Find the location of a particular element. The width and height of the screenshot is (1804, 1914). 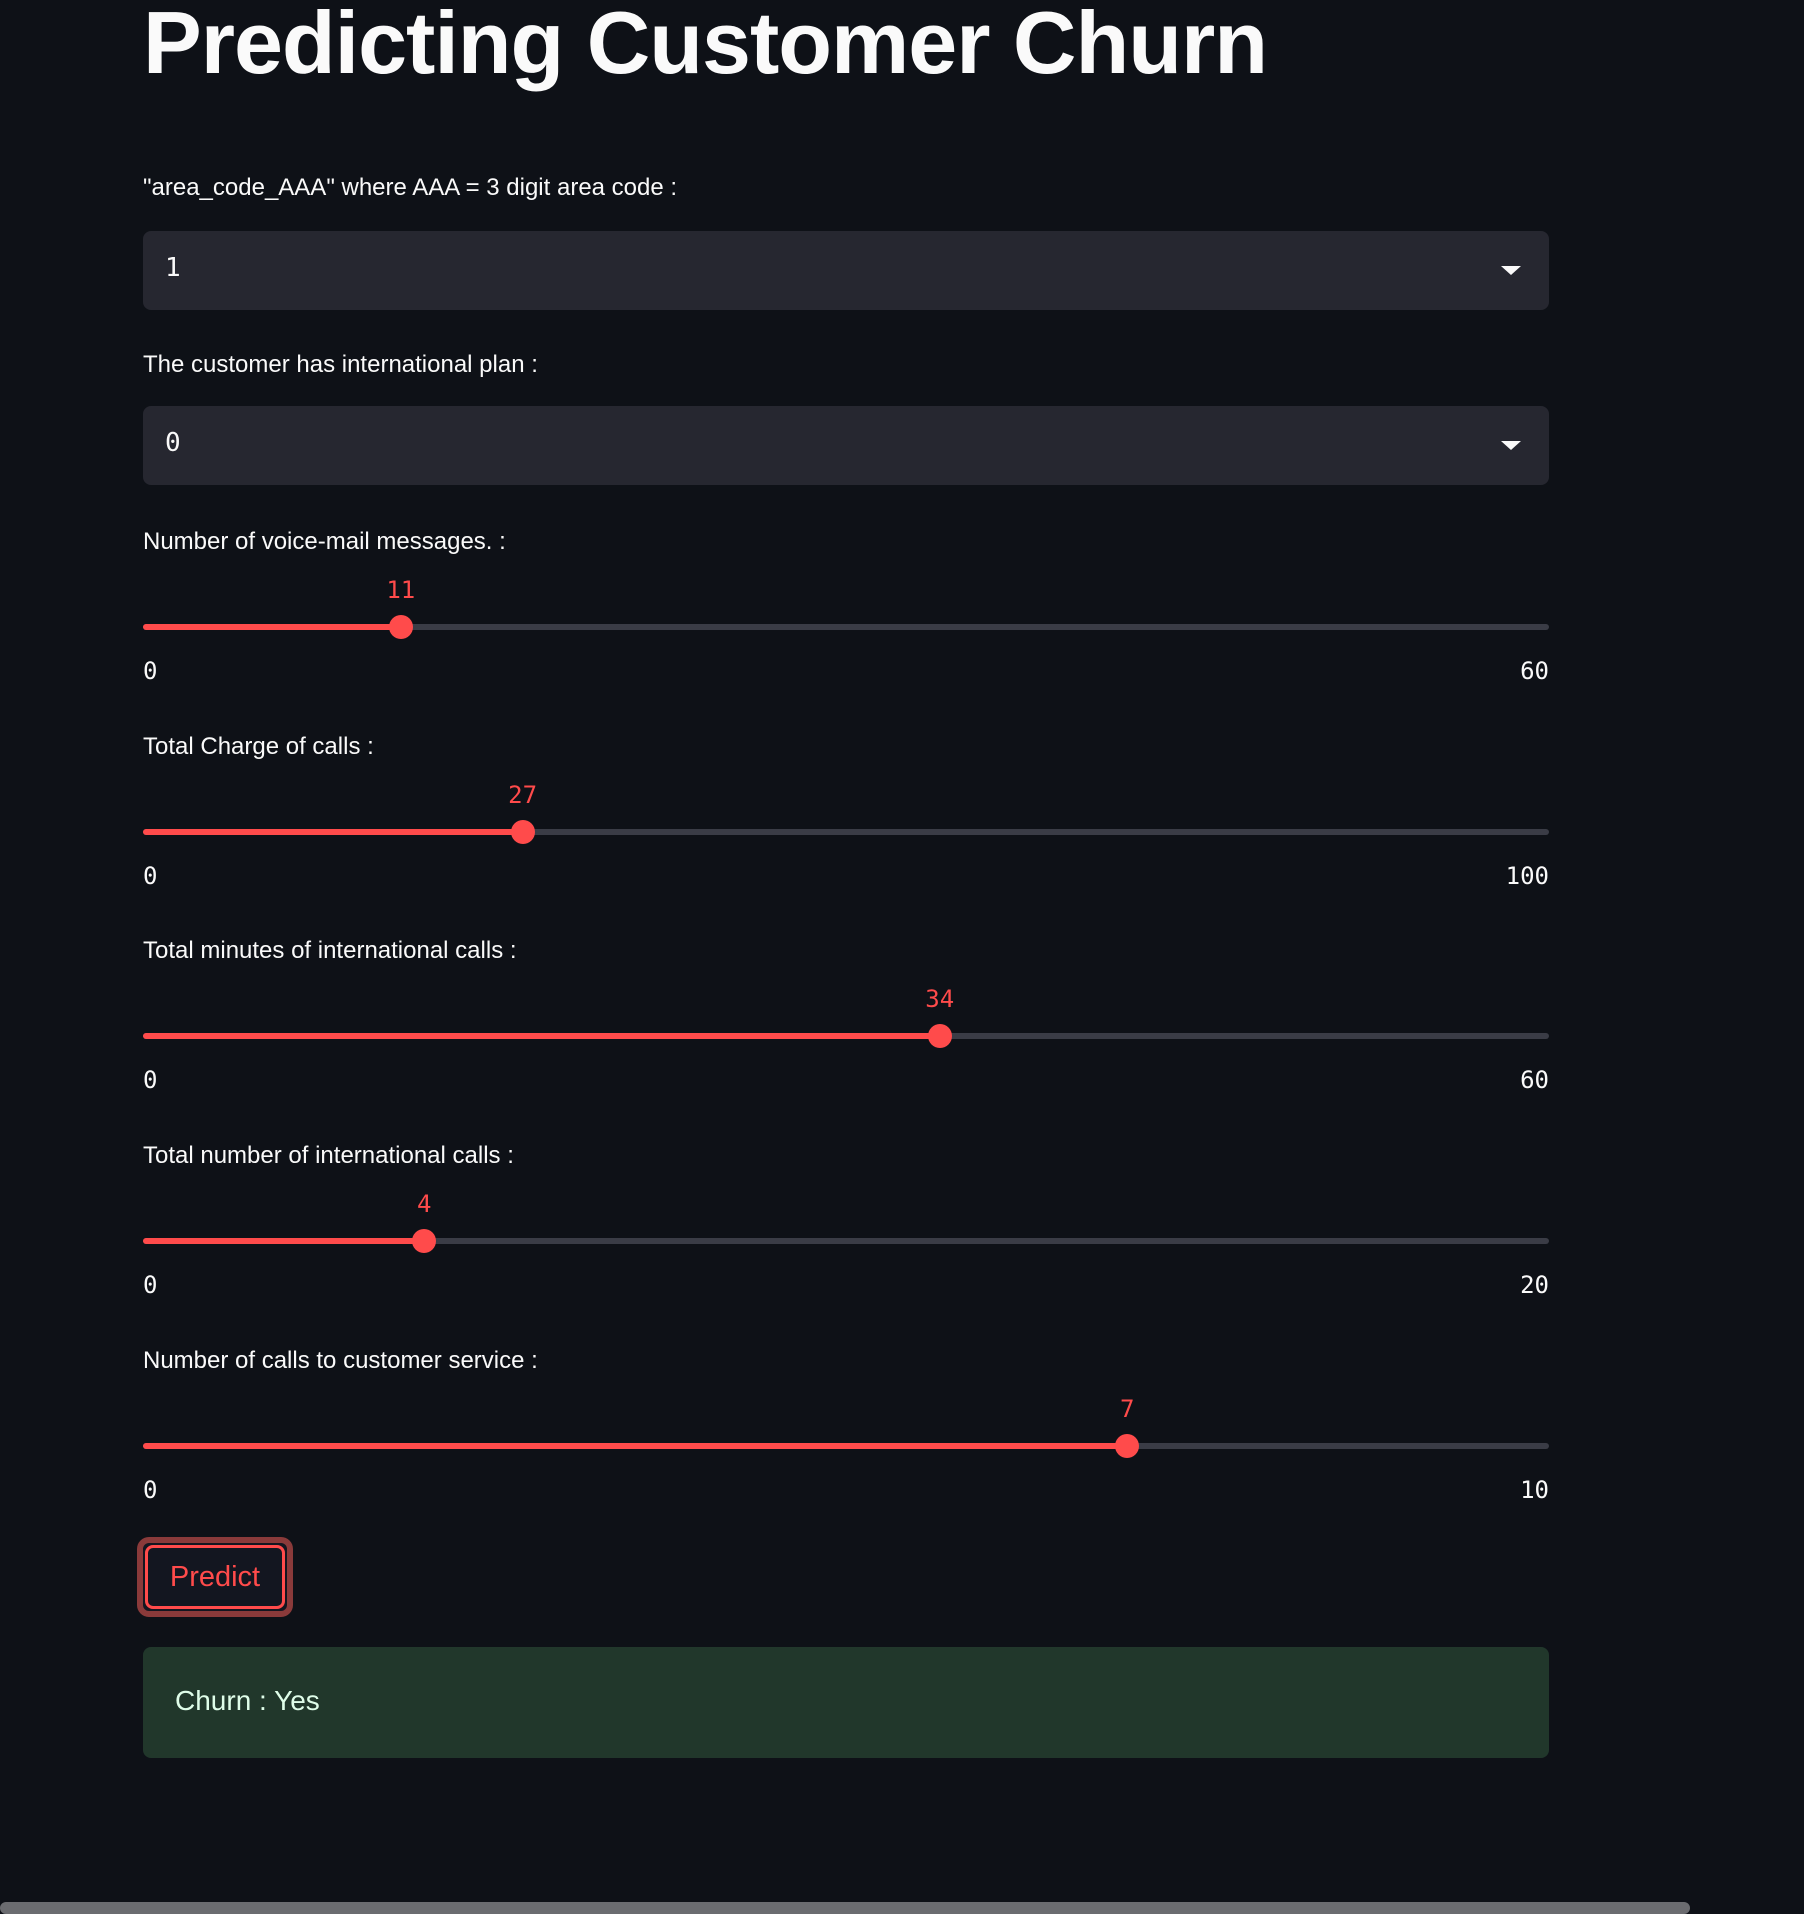

slider-track: 11 is located at coordinates (846, 607).